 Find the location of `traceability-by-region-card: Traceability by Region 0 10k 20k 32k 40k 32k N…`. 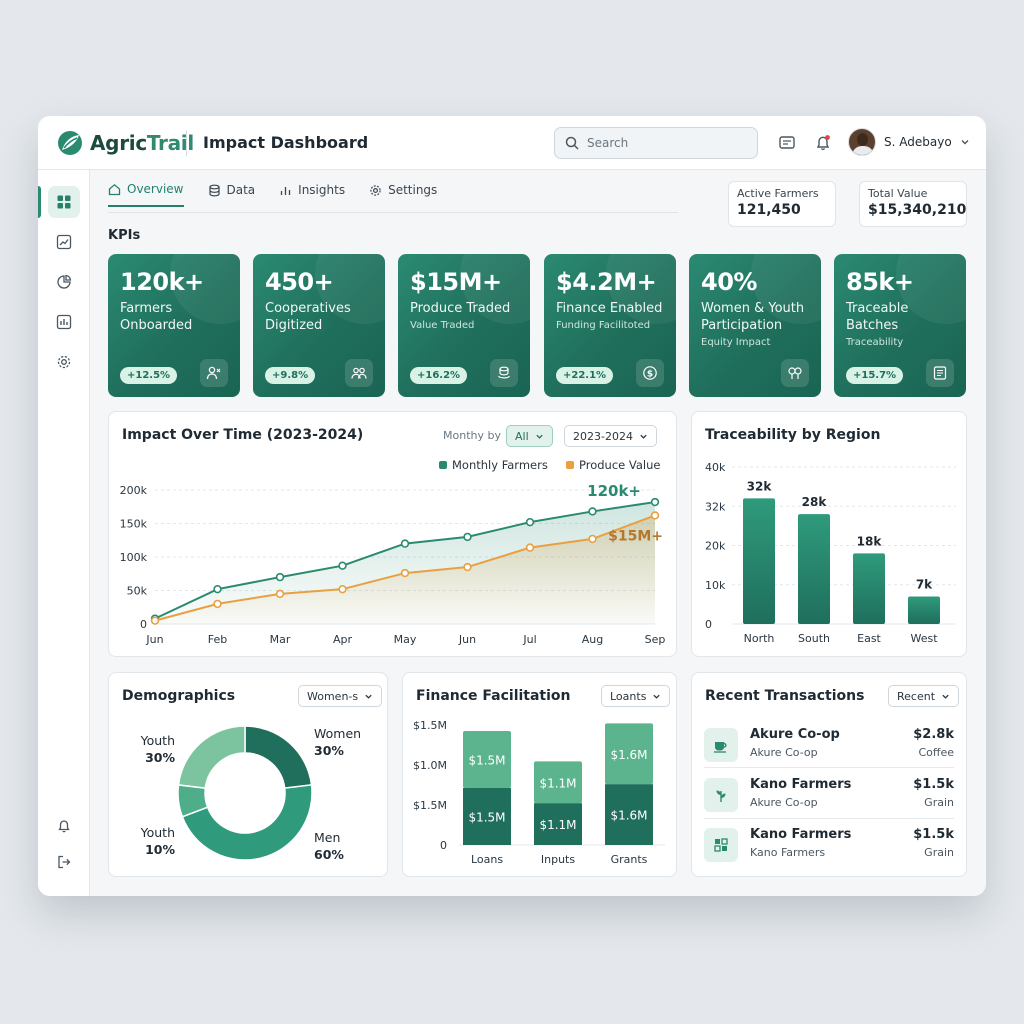

traceability-by-region-card: Traceability by Region 0 10k 20k 32k 40k 32k N… is located at coordinates (829, 534).